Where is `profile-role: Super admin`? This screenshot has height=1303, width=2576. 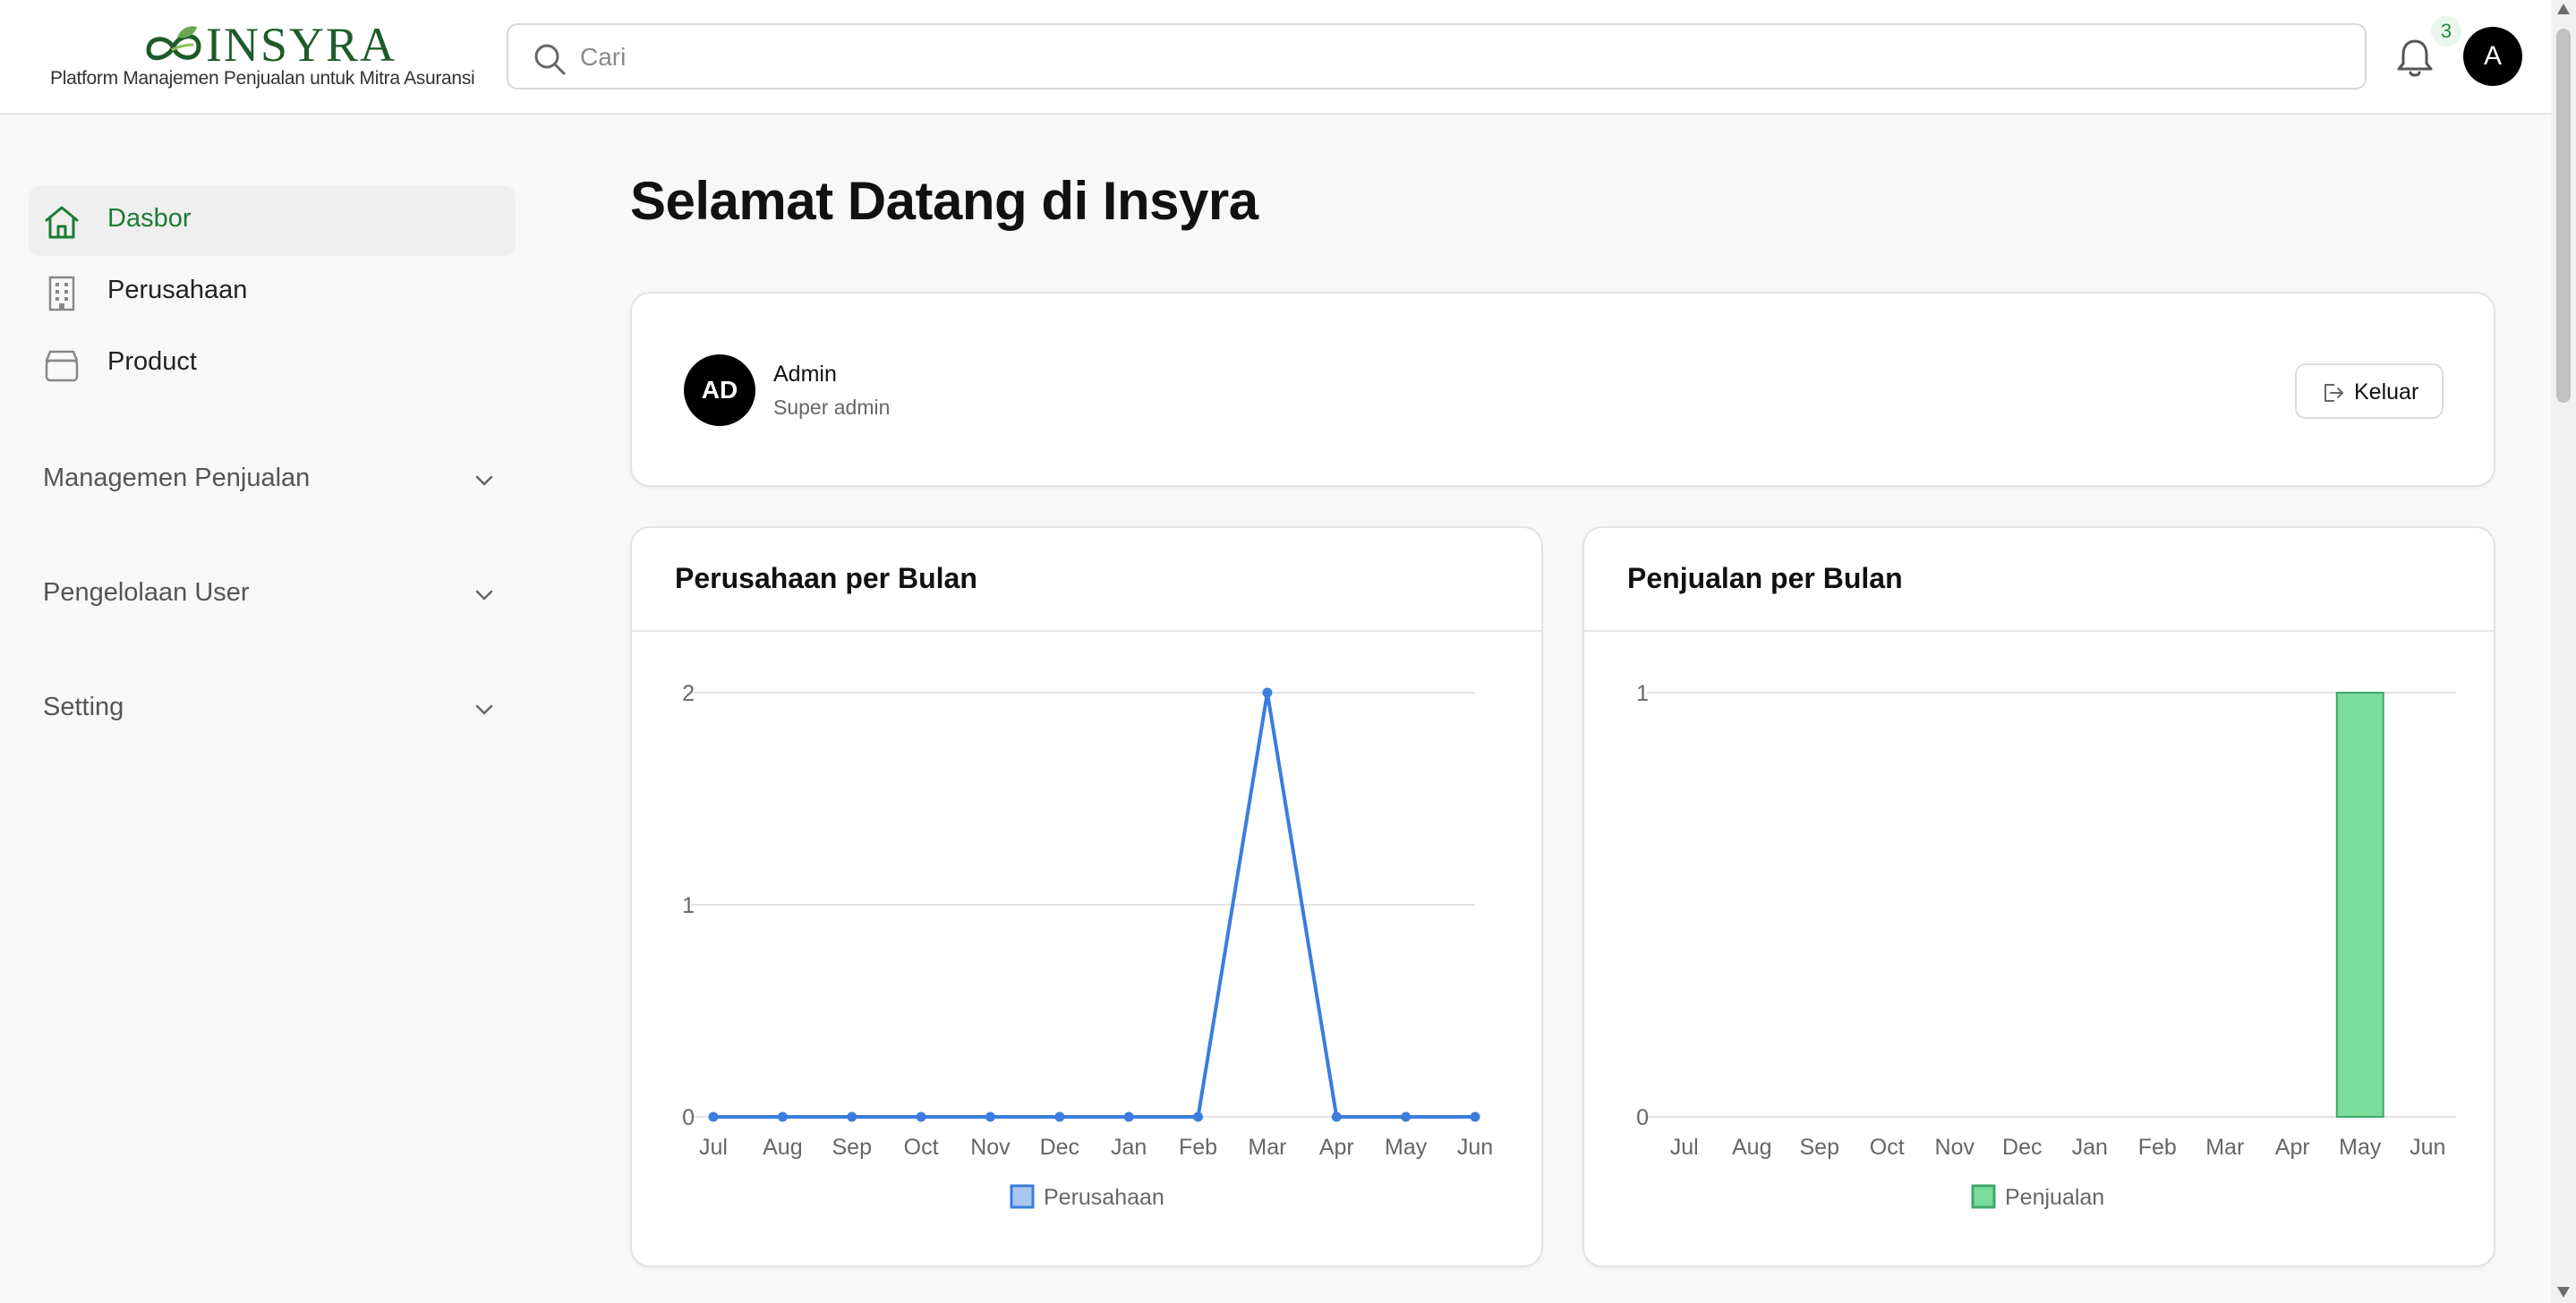 profile-role: Super admin is located at coordinates (832, 407).